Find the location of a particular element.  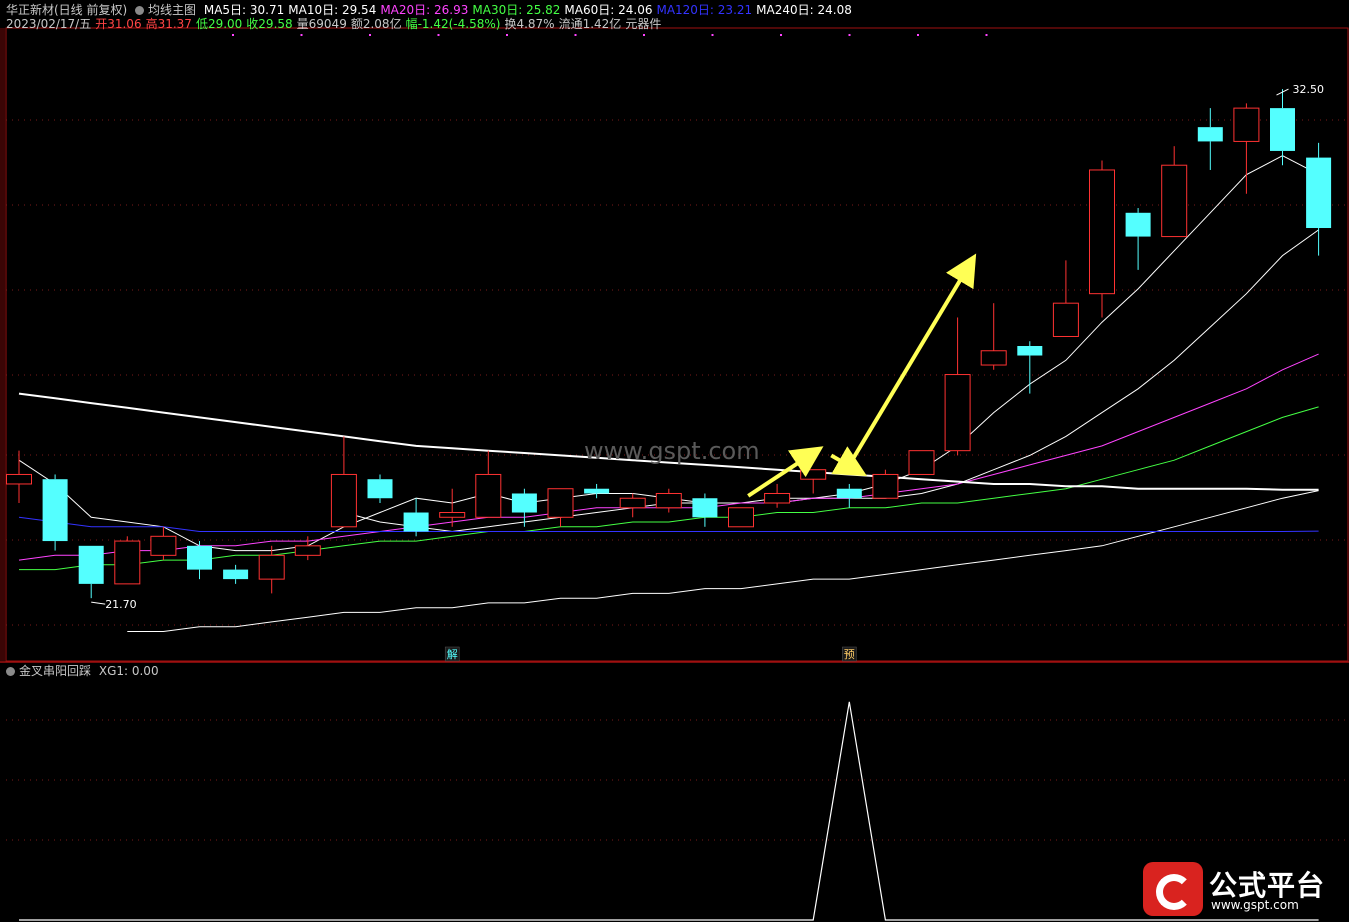

quote-item-9: 流通1.42亿 is located at coordinates (590, 24).